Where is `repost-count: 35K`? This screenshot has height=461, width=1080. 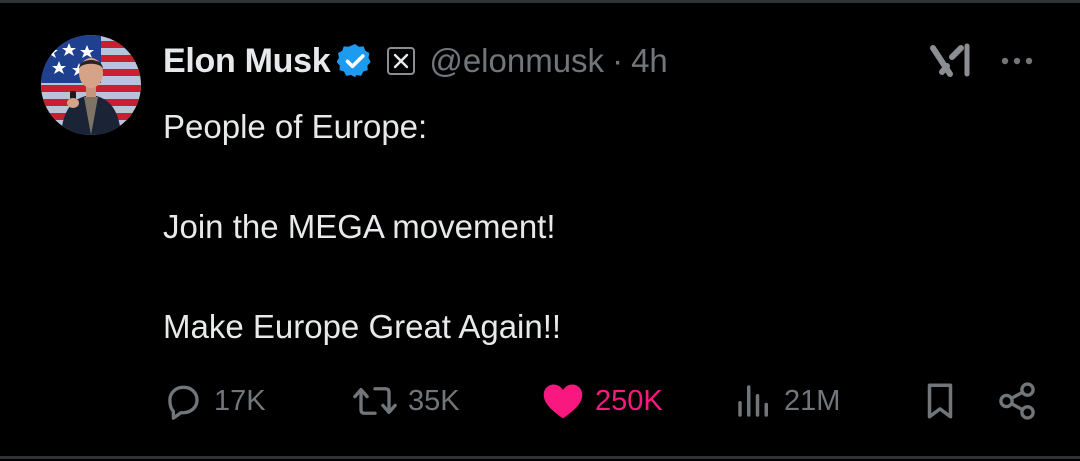 repost-count: 35K is located at coordinates (434, 400).